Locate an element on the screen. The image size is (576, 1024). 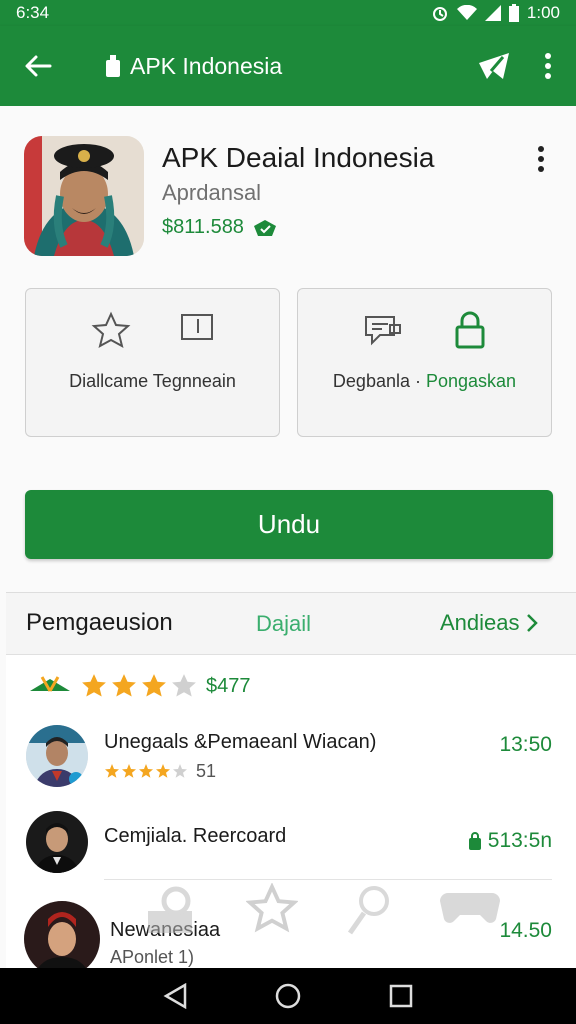
rating-stars is located at coordinates (139, 686).